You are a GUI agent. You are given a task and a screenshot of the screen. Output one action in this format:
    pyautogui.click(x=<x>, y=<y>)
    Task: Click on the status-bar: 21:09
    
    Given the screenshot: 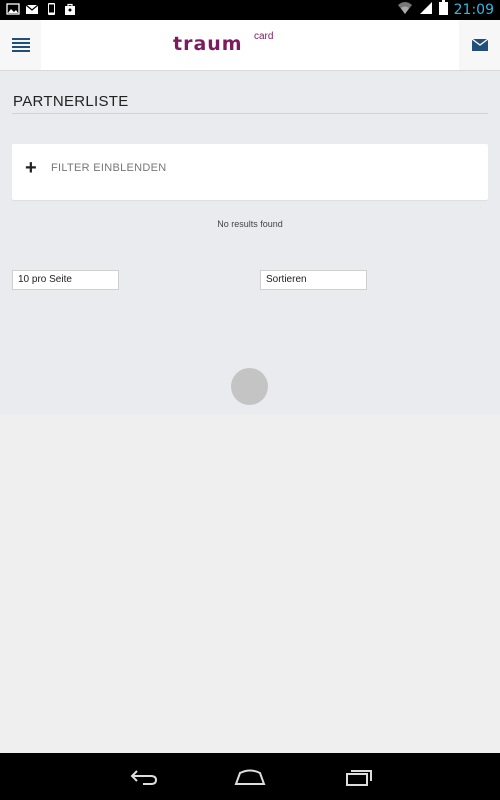 What is the action you would take?
    pyautogui.click(x=250, y=10)
    